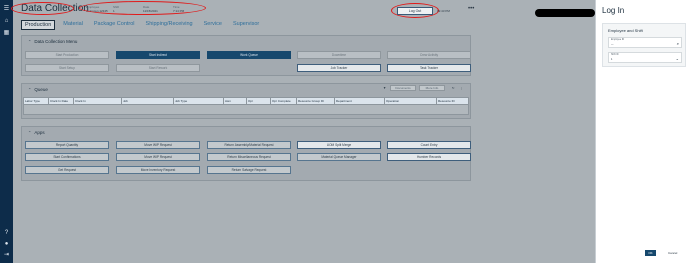 The image size is (690, 263). I want to click on crew-activity-button: Crew Activity, so click(429, 55).